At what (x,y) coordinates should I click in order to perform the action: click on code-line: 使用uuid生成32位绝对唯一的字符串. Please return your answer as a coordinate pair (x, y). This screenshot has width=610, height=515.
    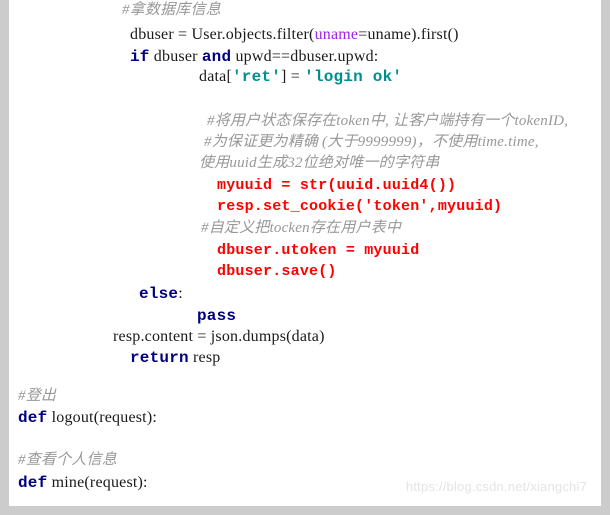
    Looking at the image, I should click on (319, 163).